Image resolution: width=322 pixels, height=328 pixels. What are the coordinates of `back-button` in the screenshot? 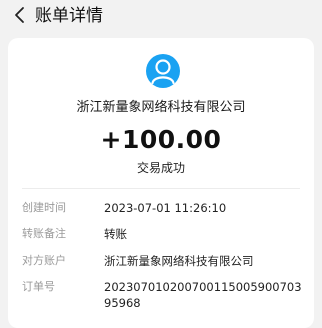 It's located at (19, 17).